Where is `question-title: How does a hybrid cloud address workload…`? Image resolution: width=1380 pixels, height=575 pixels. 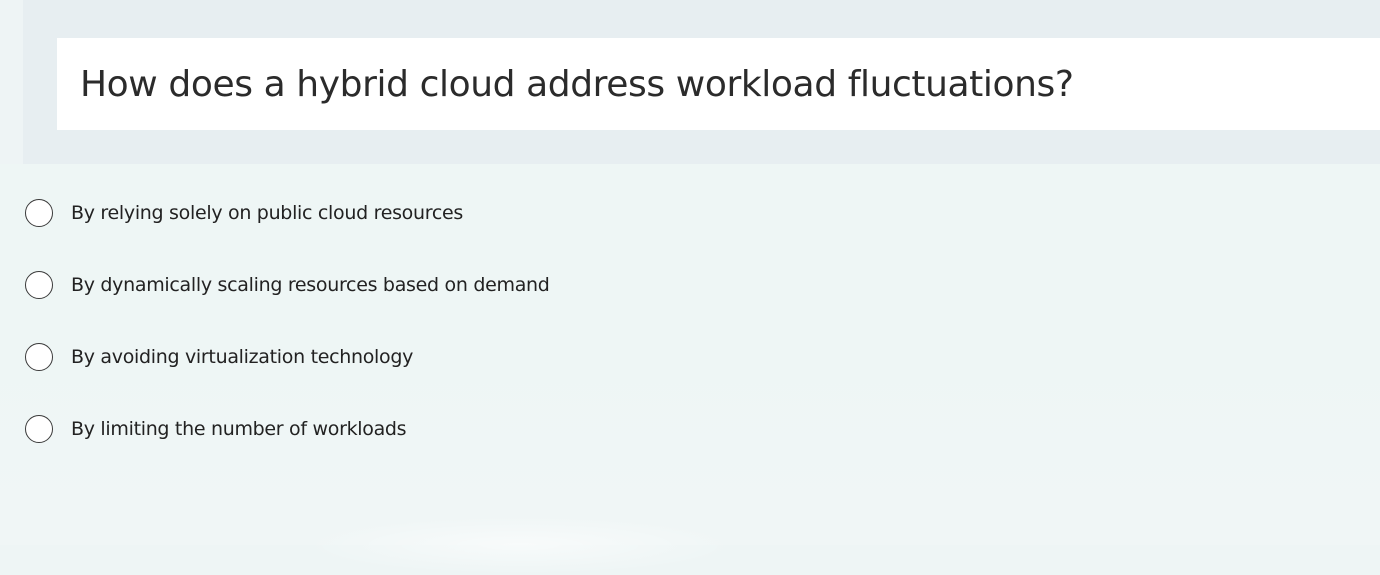 question-title: How does a hybrid cloud address workload… is located at coordinates (577, 84).